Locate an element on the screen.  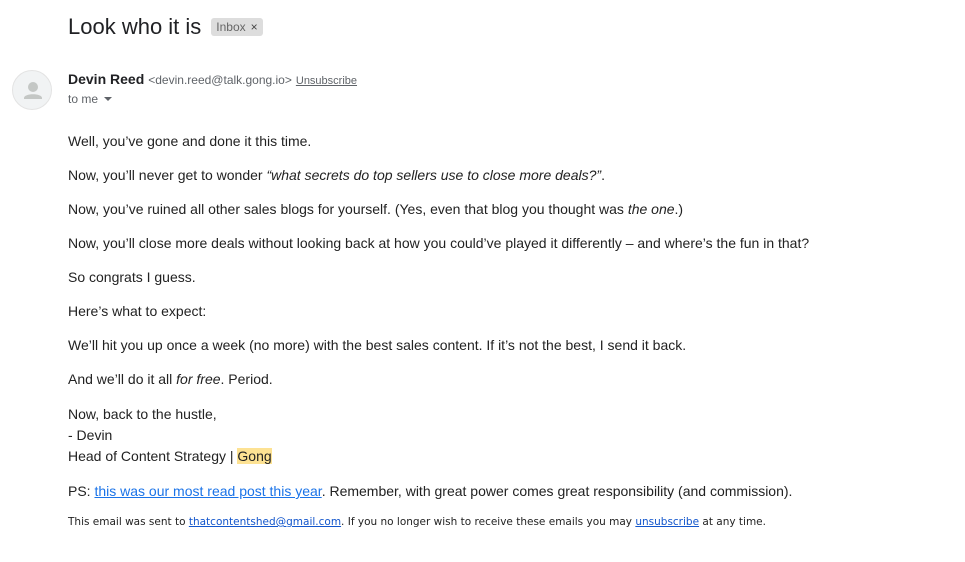
paragraph: So congrats I guess. is located at coordinates (132, 277).